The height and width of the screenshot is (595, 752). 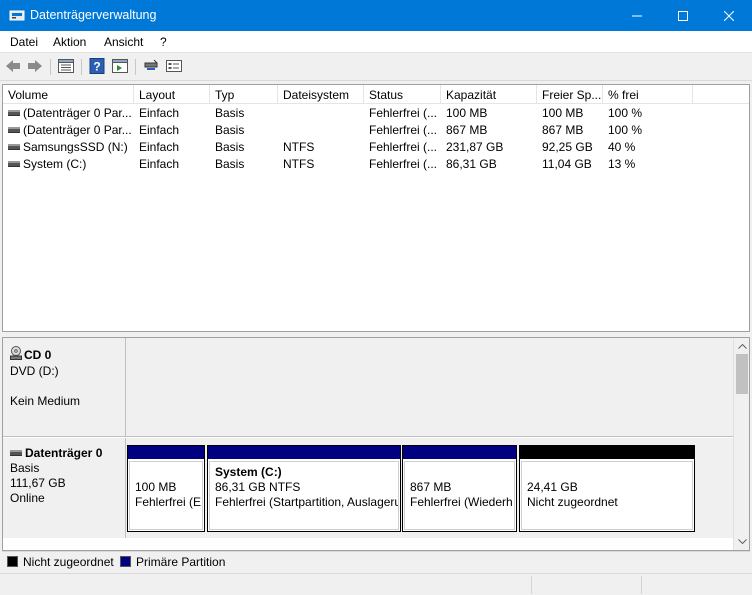 What do you see at coordinates (471, 164) in the screenshot?
I see `cell-capacity: 86,31 GB` at bounding box center [471, 164].